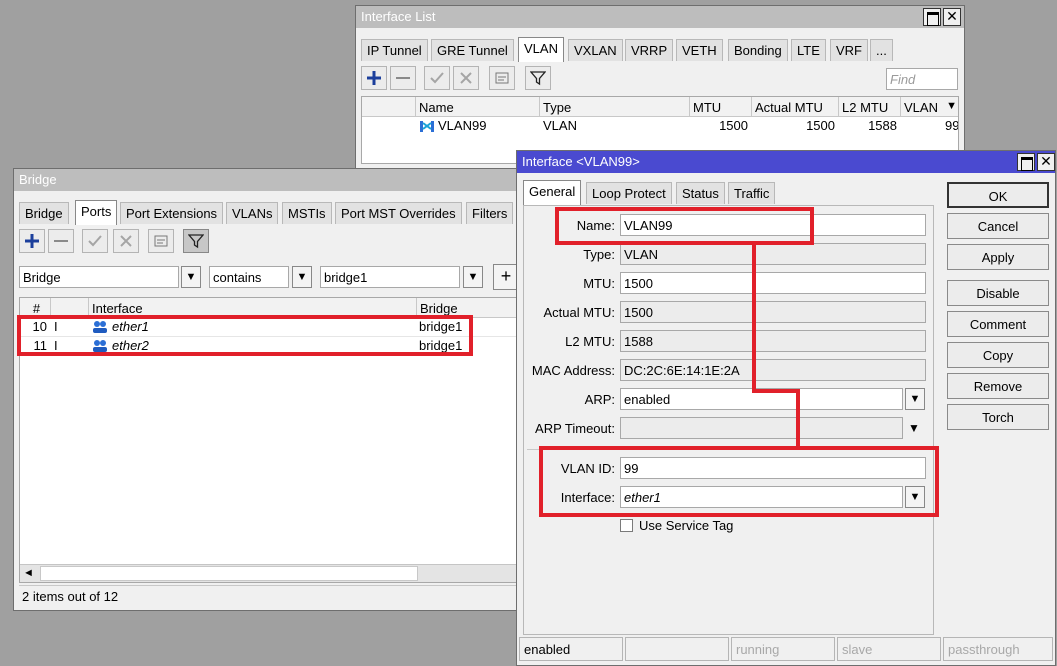 The image size is (1057, 666). What do you see at coordinates (595, 50) in the screenshot?
I see `tab-vxlan: VXLAN` at bounding box center [595, 50].